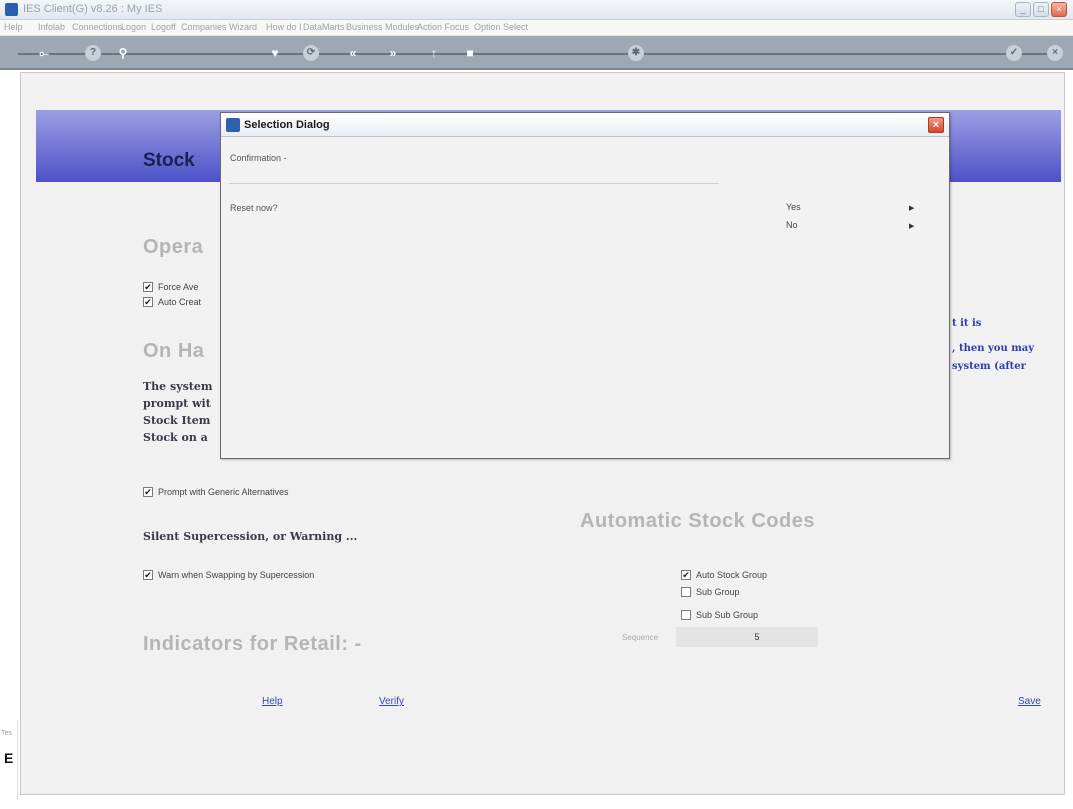  I want to click on section-indicators-retail: Indicators for Retail: -, so click(252, 644).